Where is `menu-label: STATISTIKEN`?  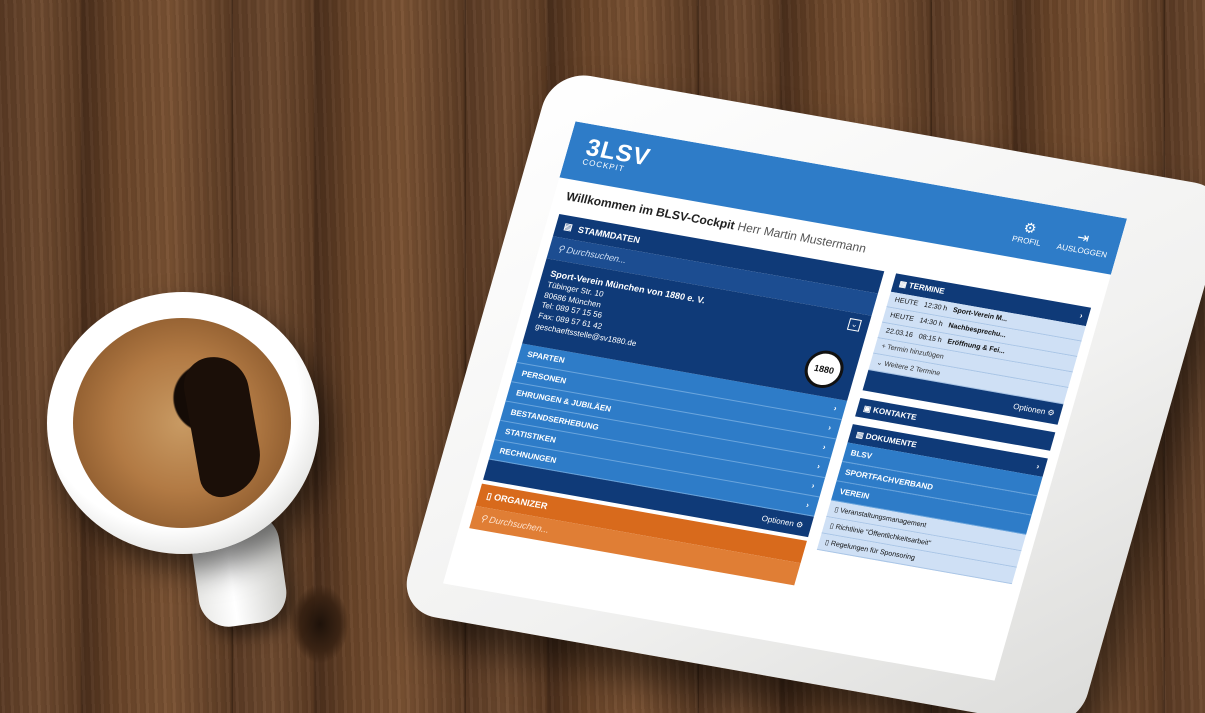 menu-label: STATISTIKEN is located at coordinates (530, 436).